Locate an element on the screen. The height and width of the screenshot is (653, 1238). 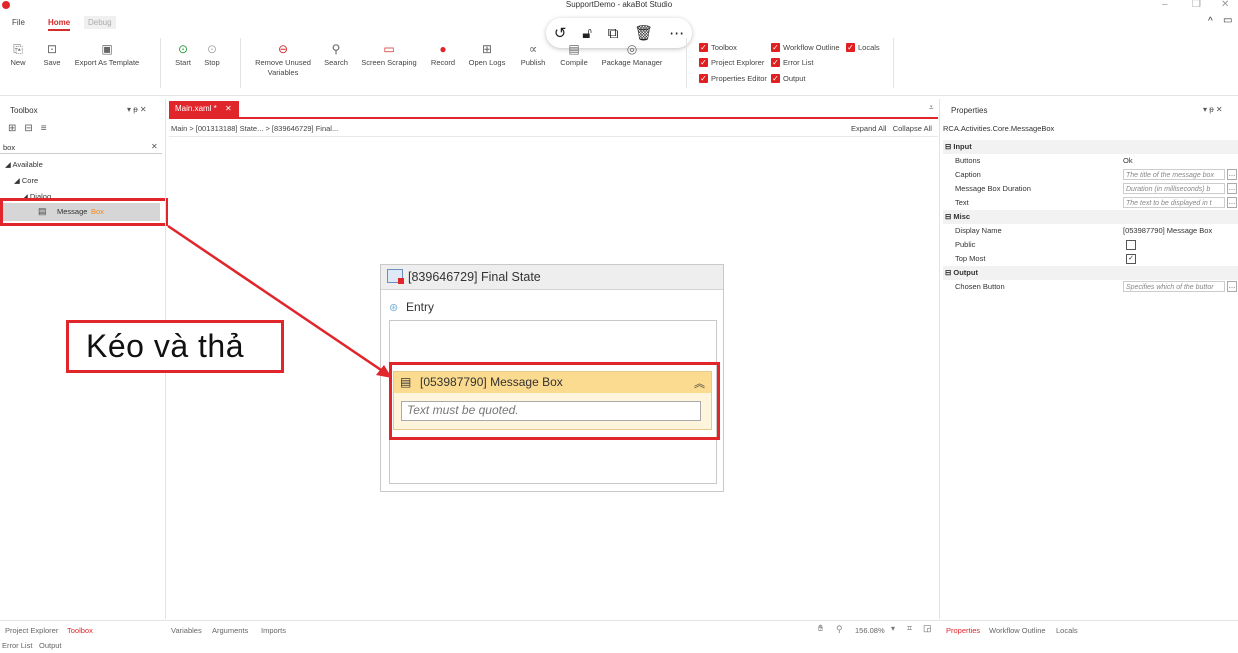
overview-map-icon: ◲ is located at coordinates (927, 628).